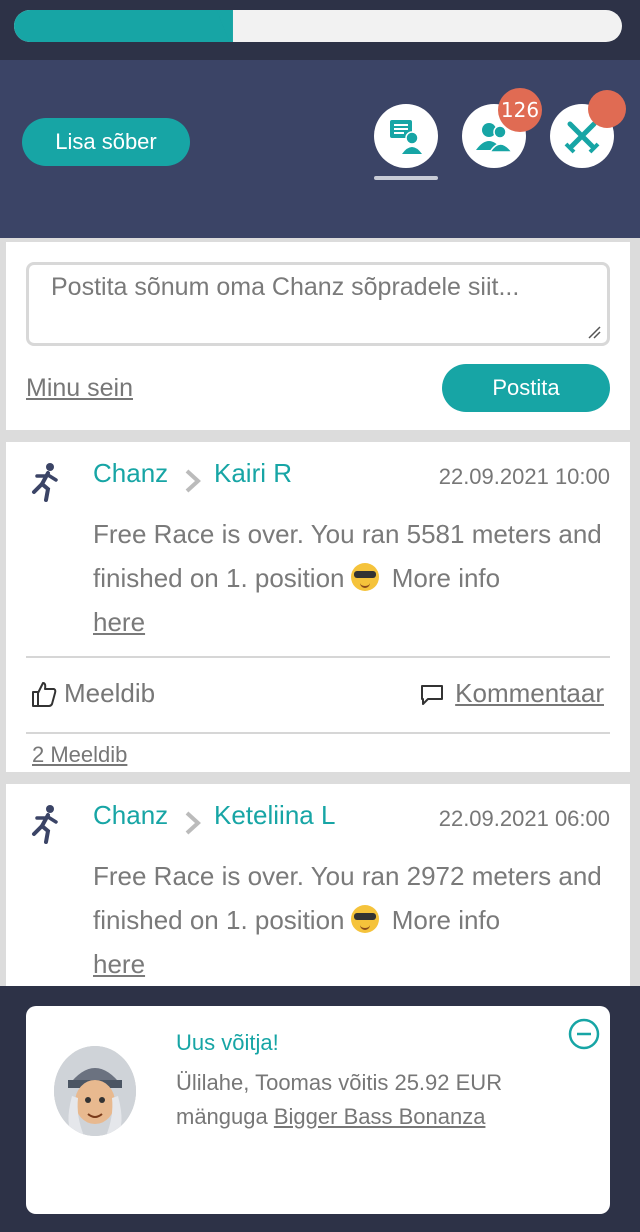  What do you see at coordinates (227, 1042) in the screenshot?
I see `notification-title: Uus võitja!` at bounding box center [227, 1042].